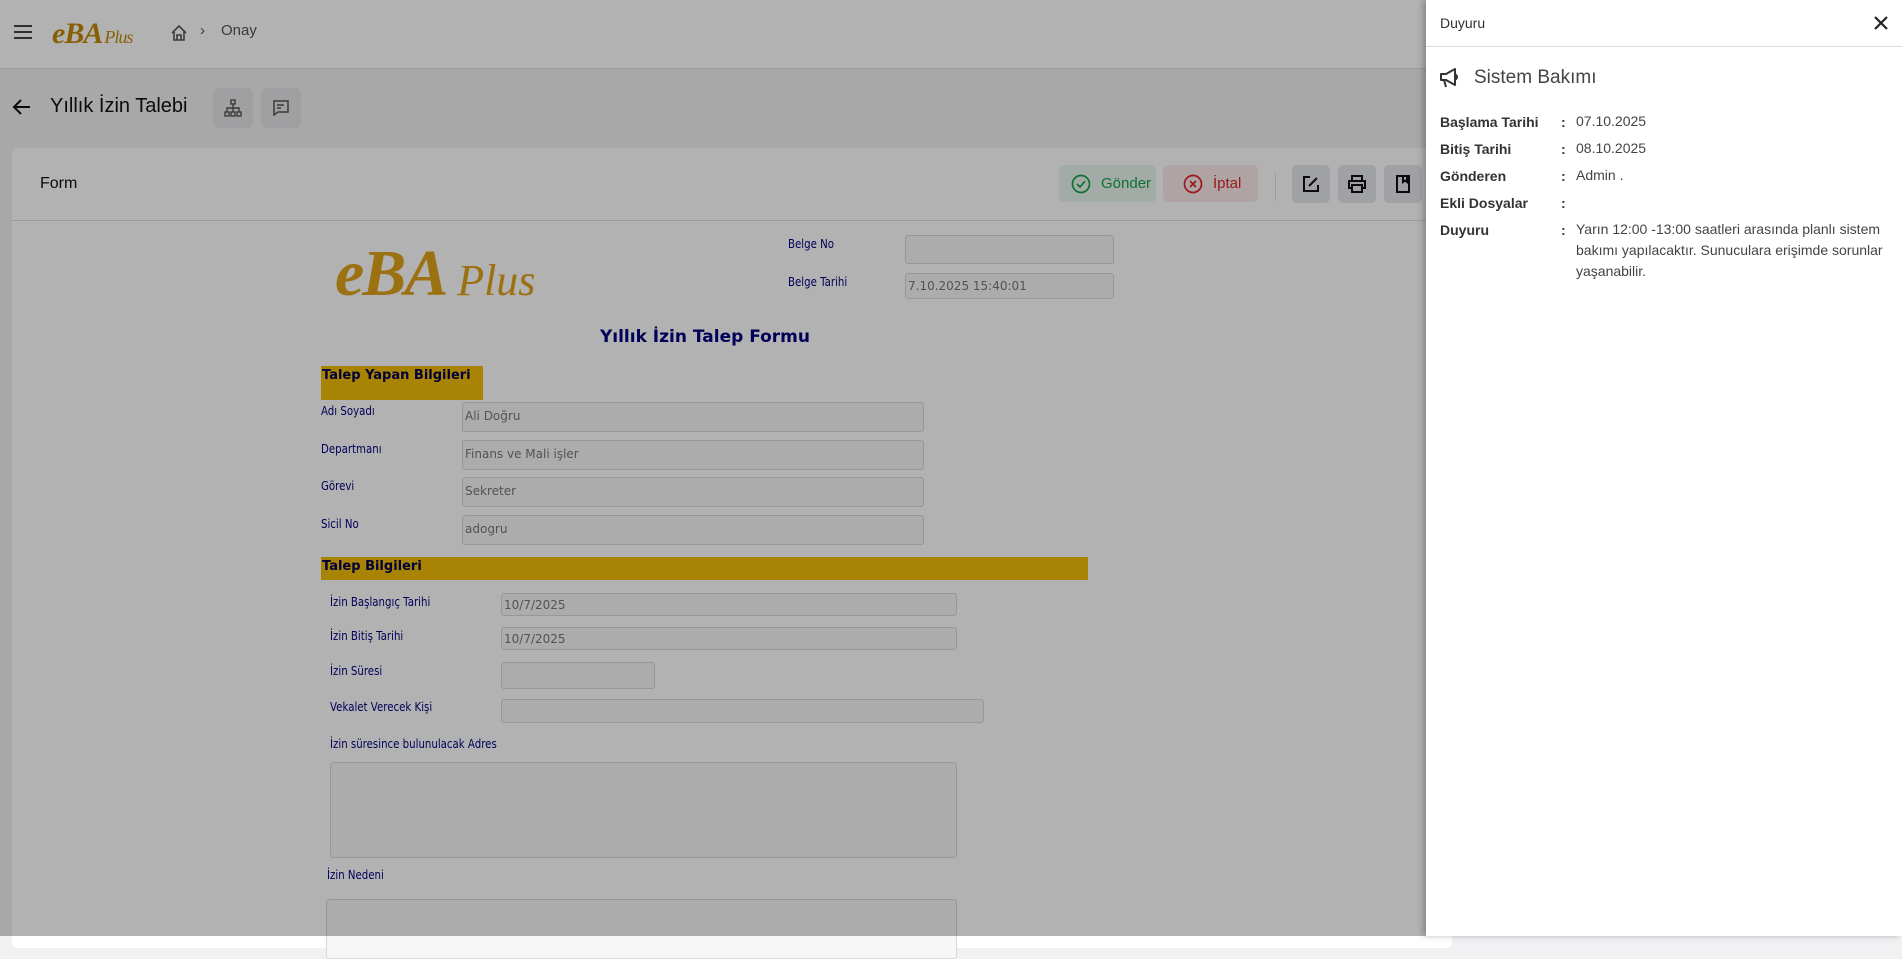  Describe the element at coordinates (1665, 176) in the screenshot. I see `info-row: Gönderen: Admin .` at that location.